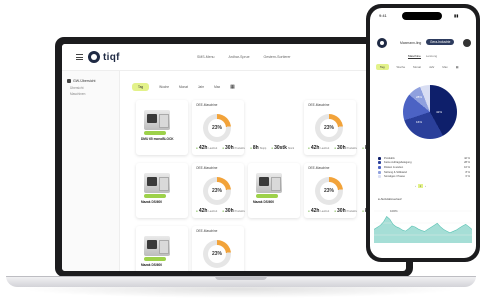  What do you see at coordinates (420, 186) in the screenshot?
I see `pager-page: 1` at bounding box center [420, 186].